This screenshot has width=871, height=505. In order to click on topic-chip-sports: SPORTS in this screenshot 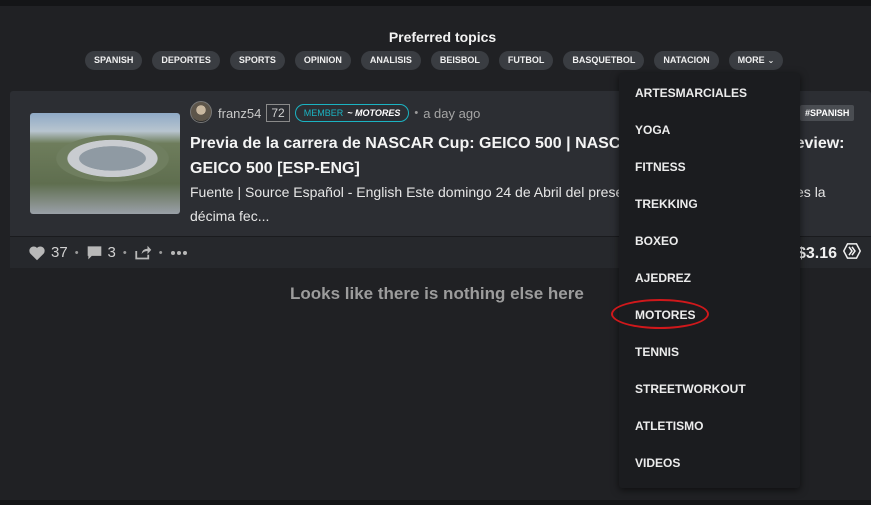, I will do `click(257, 60)`.